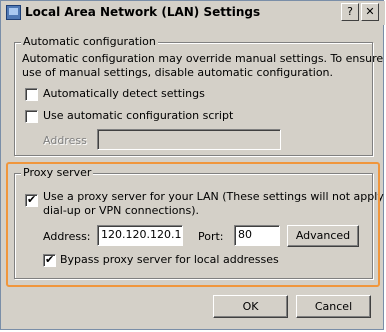  I want to click on script-address-field, so click(189, 139).